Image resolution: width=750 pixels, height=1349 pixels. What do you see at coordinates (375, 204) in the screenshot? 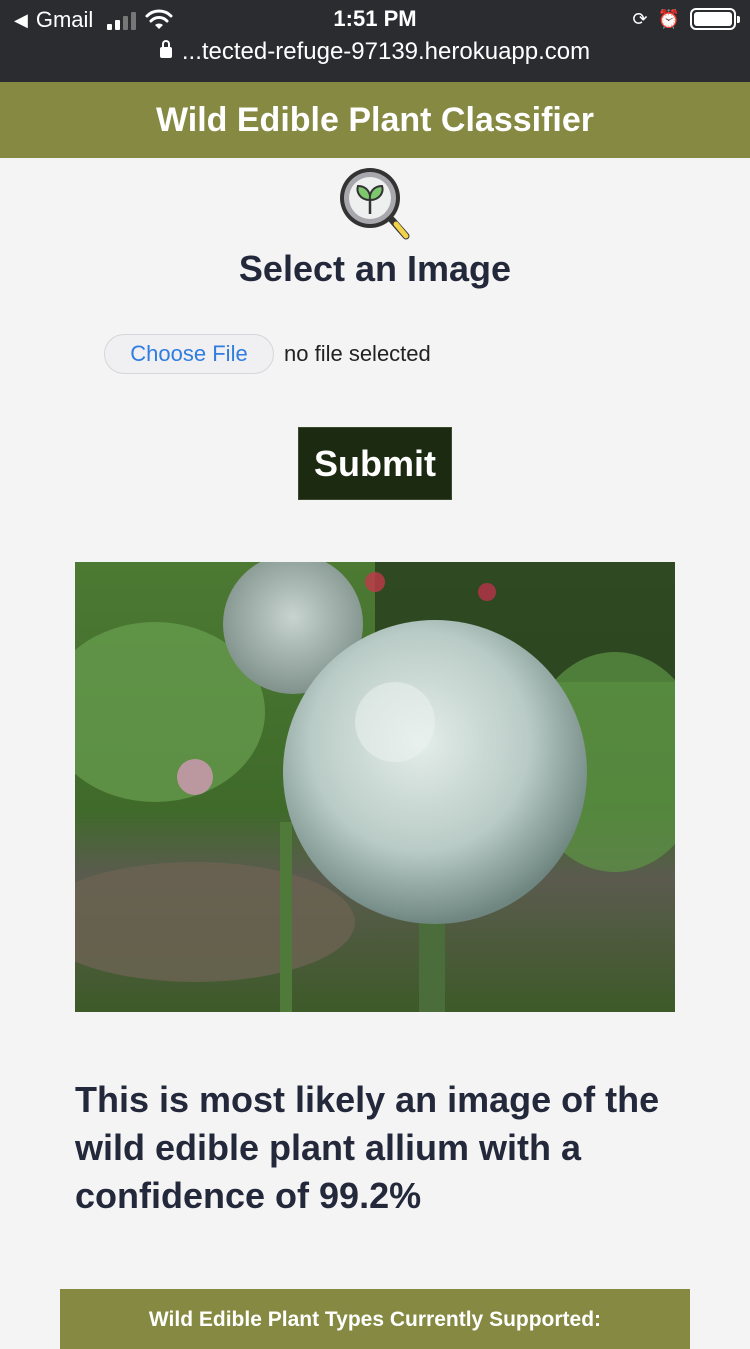
I see `plant-magnifier-icon` at bounding box center [375, 204].